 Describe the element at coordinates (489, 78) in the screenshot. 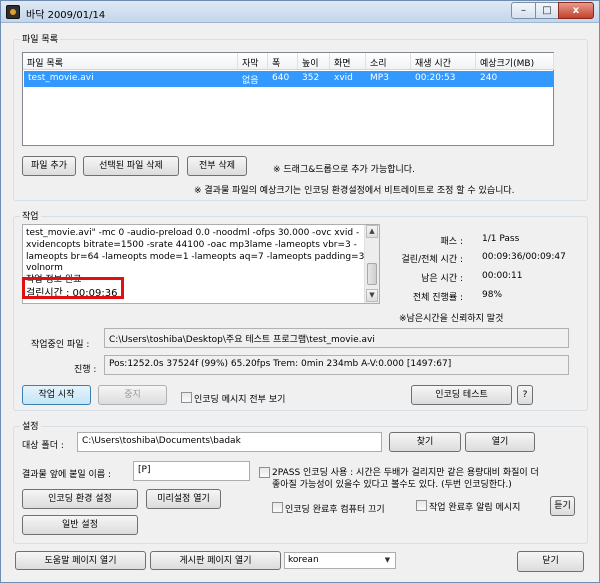

I see `cell-size: 240` at that location.